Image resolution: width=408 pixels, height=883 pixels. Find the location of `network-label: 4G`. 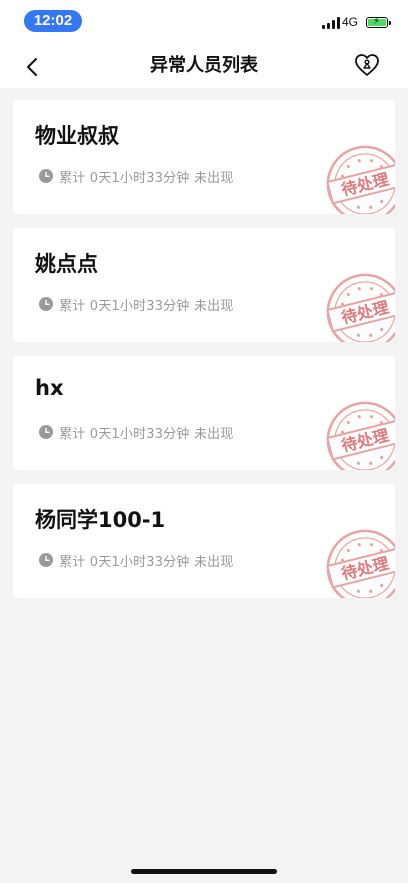

network-label: 4G is located at coordinates (350, 22).